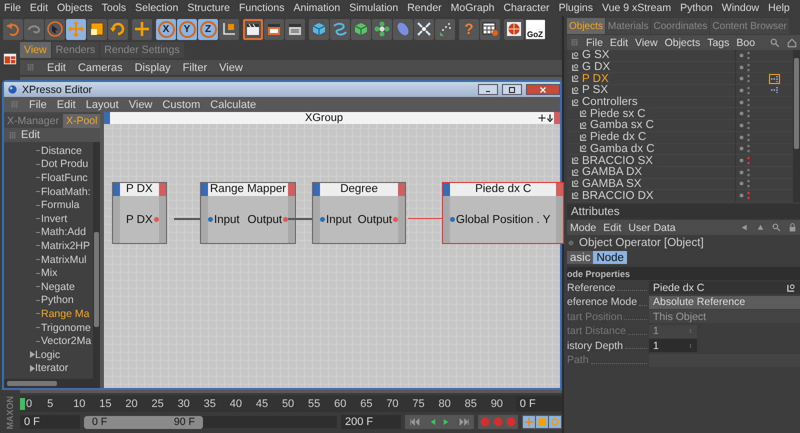 This screenshot has height=433, width=800. What do you see at coordinates (66, 328) in the screenshot?
I see `tree-item: Trigonome` at bounding box center [66, 328].